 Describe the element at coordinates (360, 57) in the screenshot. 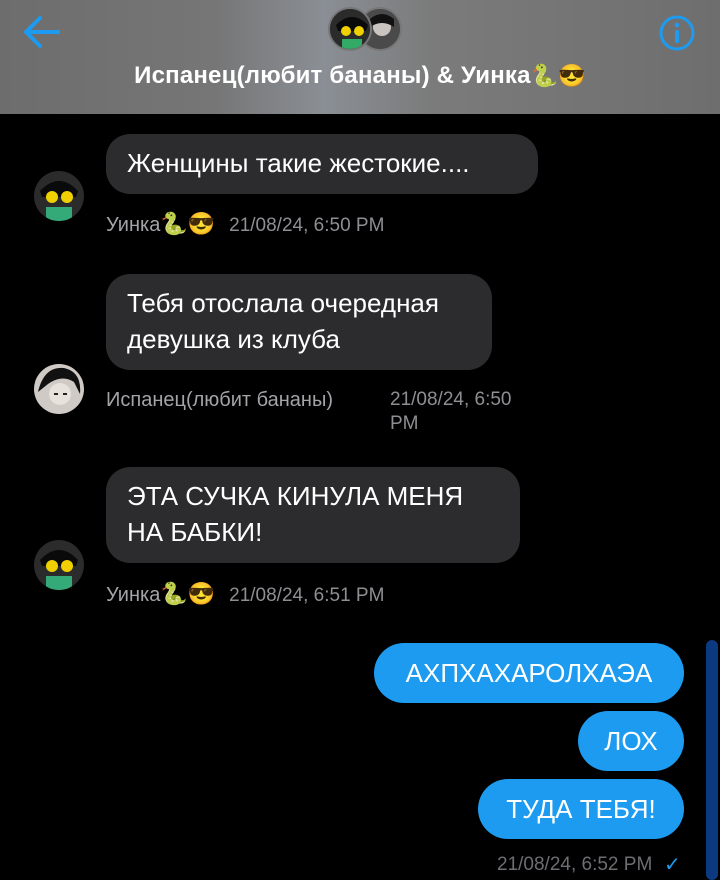

I see `chat-header: Испанец(любит бананы) & Уинка🐍😎` at that location.